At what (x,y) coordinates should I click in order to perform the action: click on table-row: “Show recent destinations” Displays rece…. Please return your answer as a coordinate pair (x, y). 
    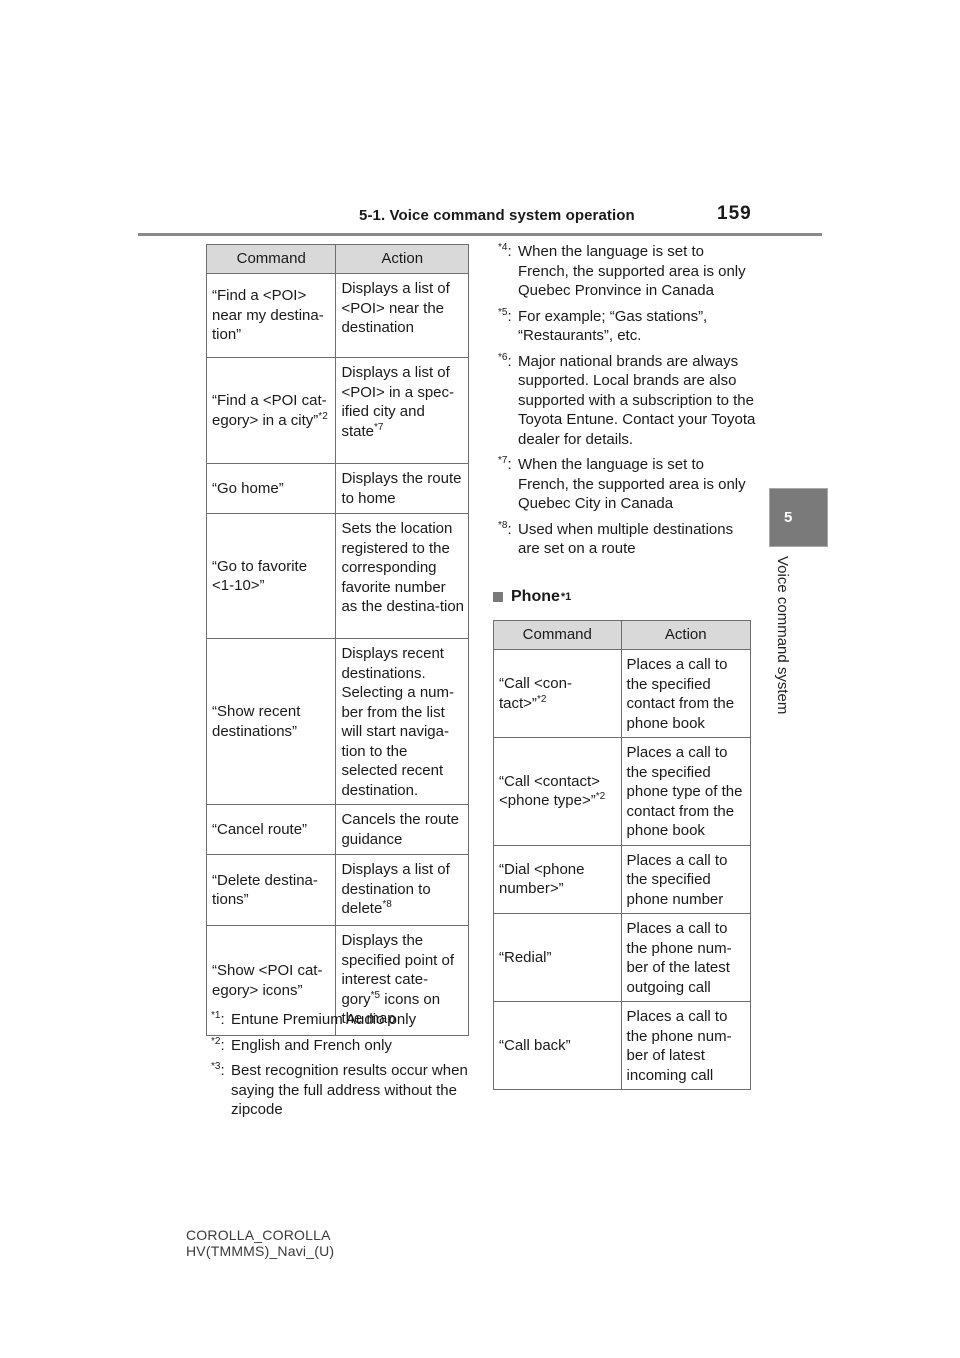
    Looking at the image, I should click on (337, 721).